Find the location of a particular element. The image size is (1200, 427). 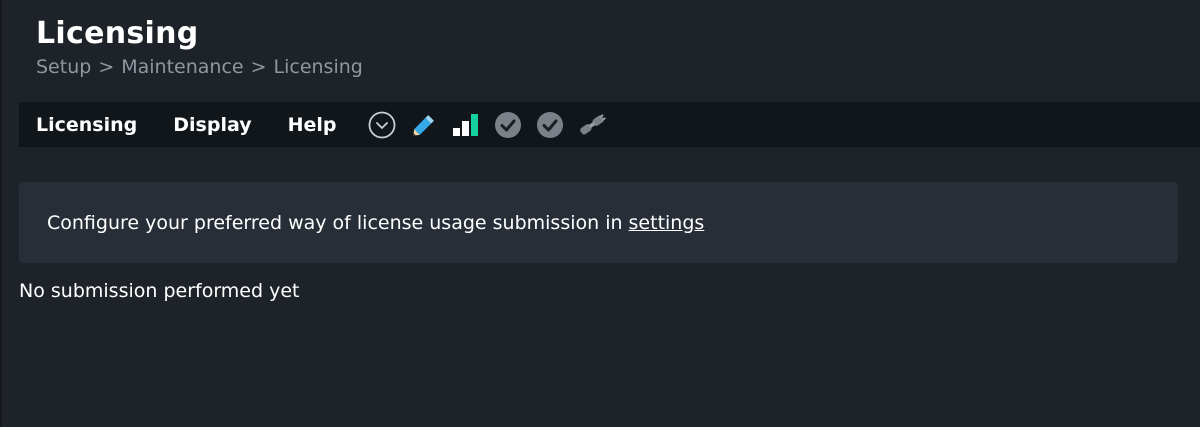

page-title: Licensing is located at coordinates (117, 33).